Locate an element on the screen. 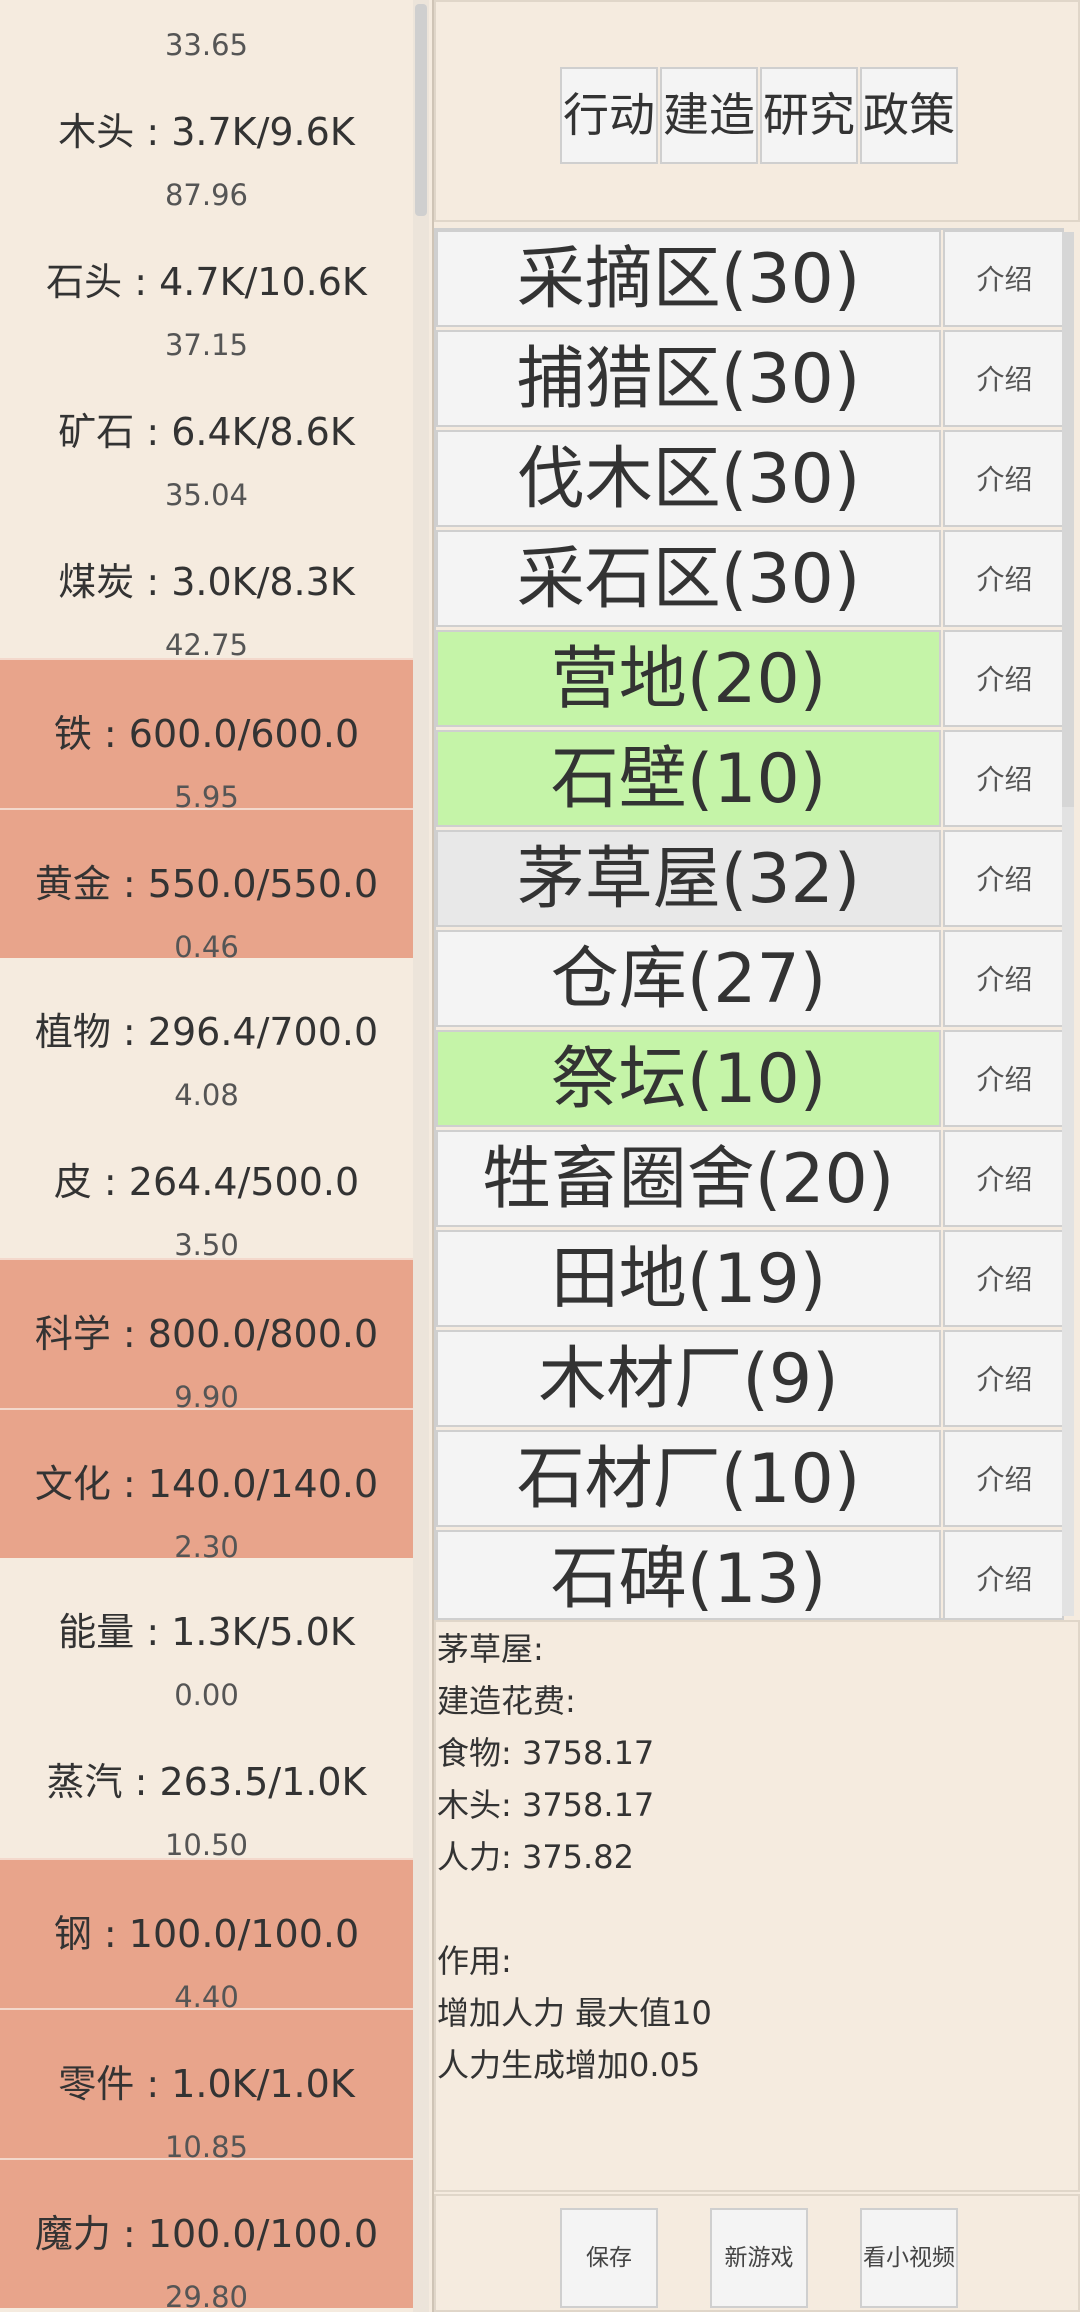 Image resolution: width=1080 pixels, height=2312 pixels. resource-rate: 87.96 is located at coordinates (206, 195).